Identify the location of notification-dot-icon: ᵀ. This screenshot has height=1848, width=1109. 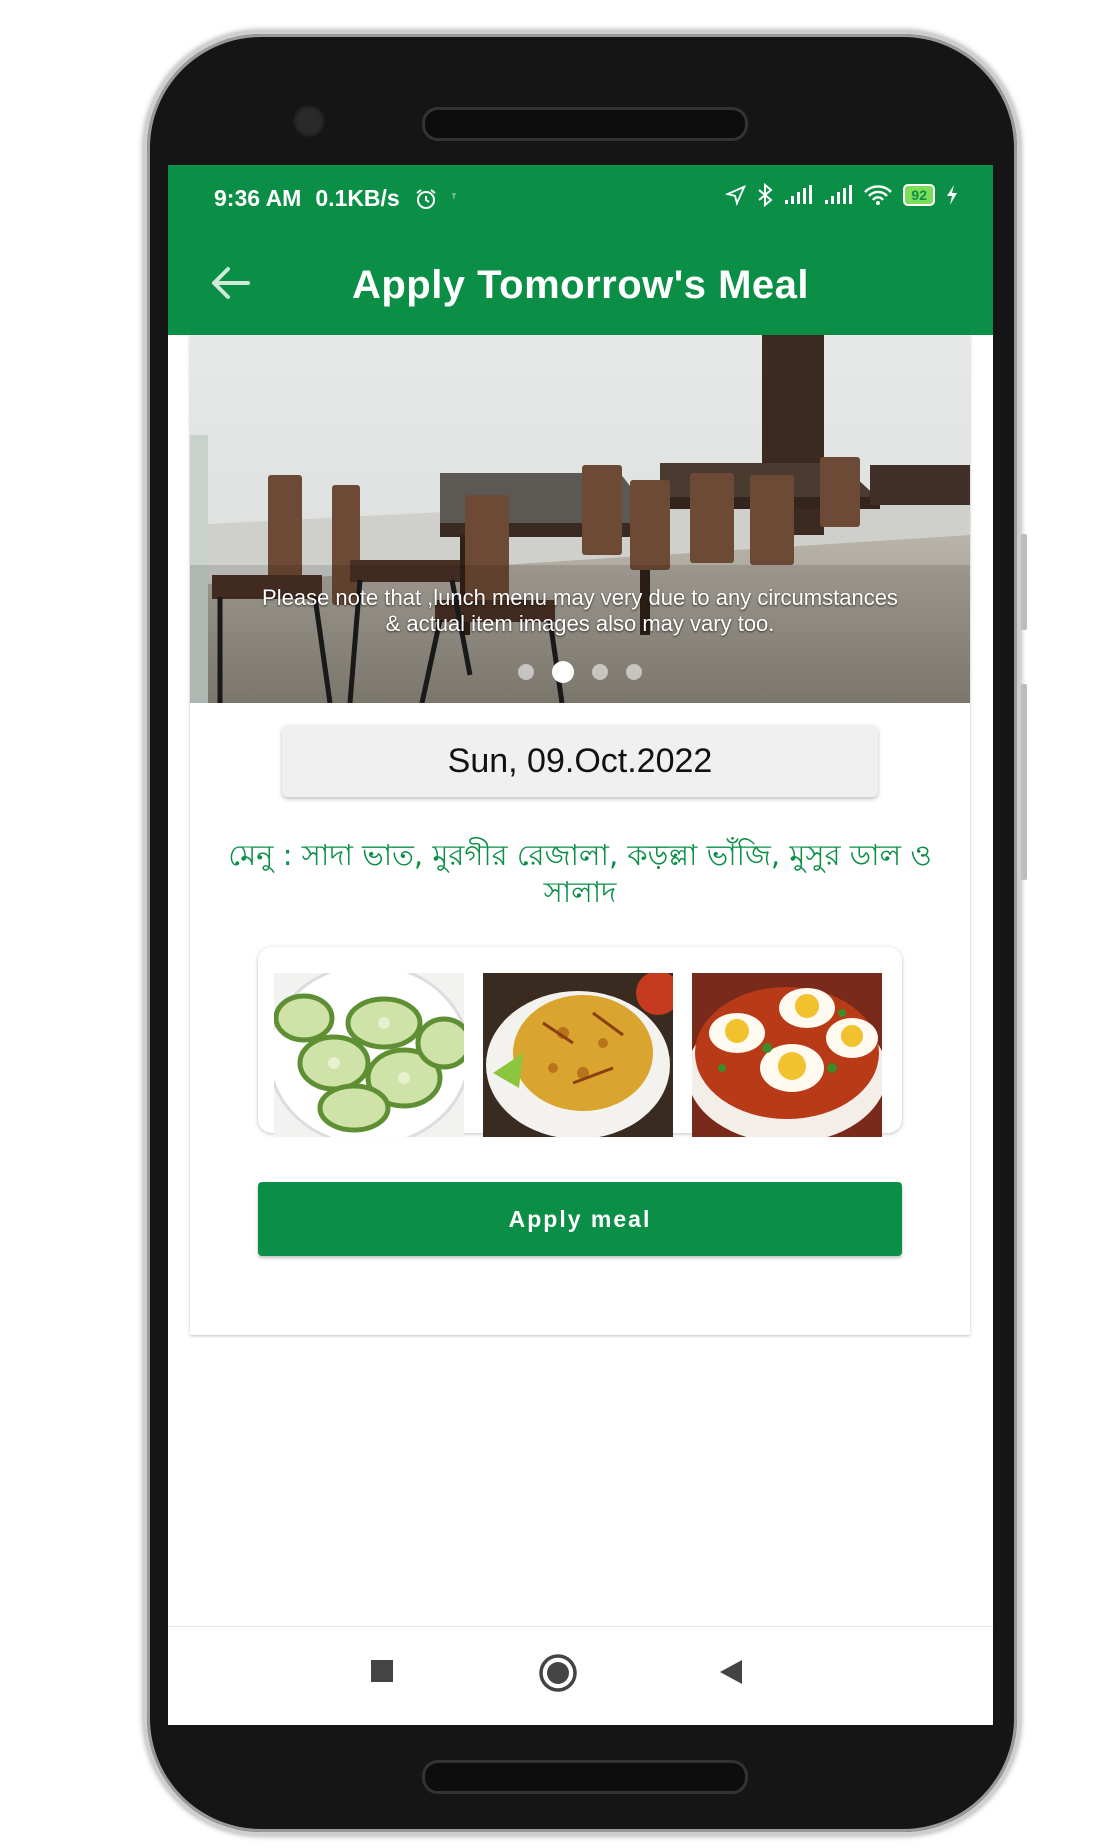
(454, 198).